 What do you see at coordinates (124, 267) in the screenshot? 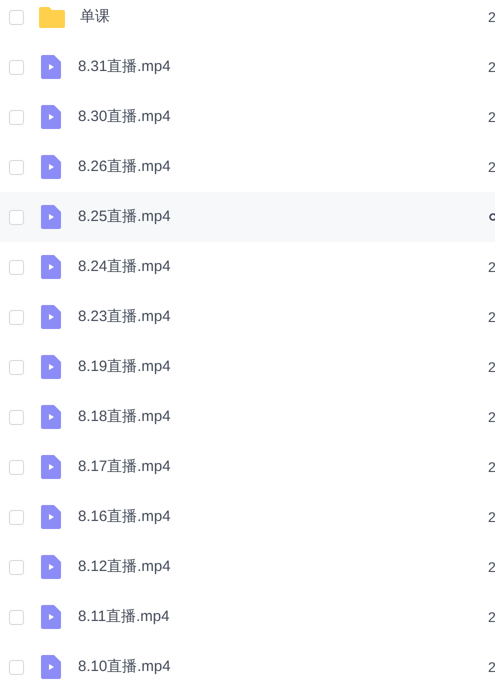
I see `file-name: 8.24直播.mp4` at bounding box center [124, 267].